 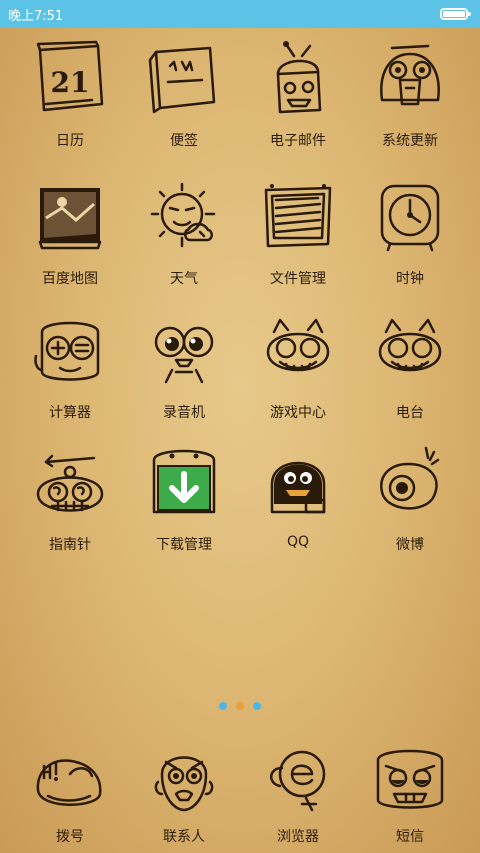 What do you see at coordinates (184, 545) in the screenshot?
I see `app-label: 下载管理` at bounding box center [184, 545].